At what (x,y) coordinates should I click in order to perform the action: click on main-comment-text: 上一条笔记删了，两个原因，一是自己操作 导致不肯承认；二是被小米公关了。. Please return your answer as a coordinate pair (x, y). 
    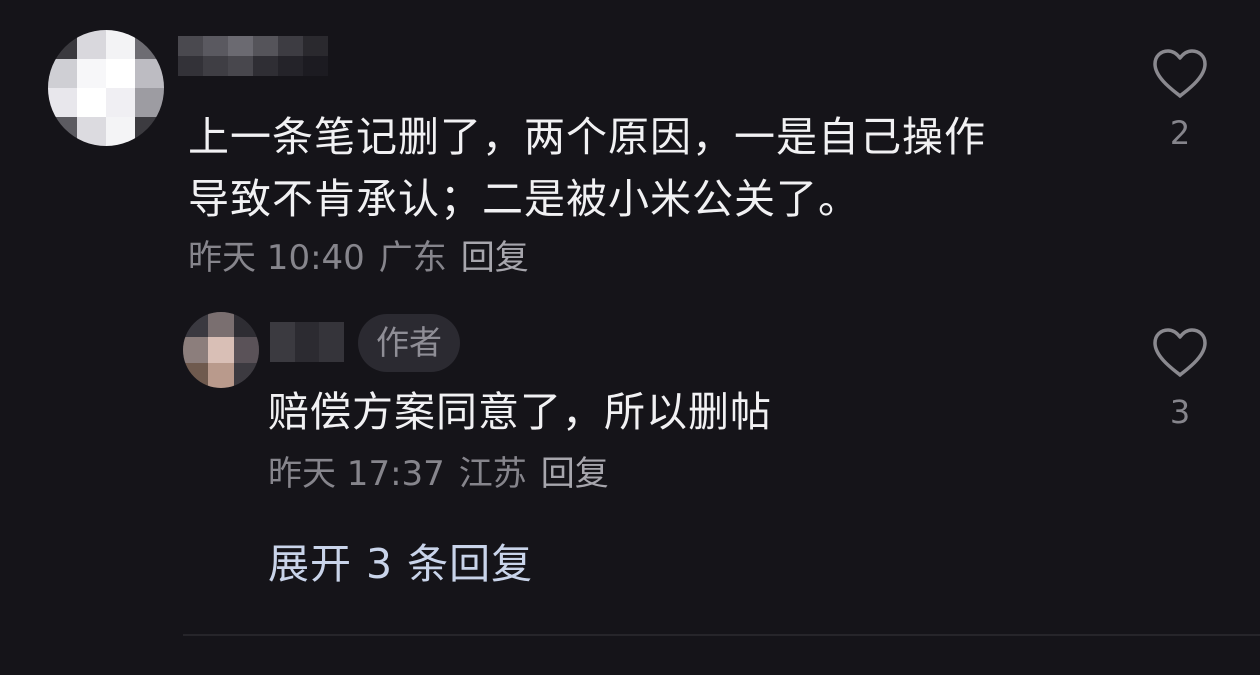
    Looking at the image, I should click on (638, 168).